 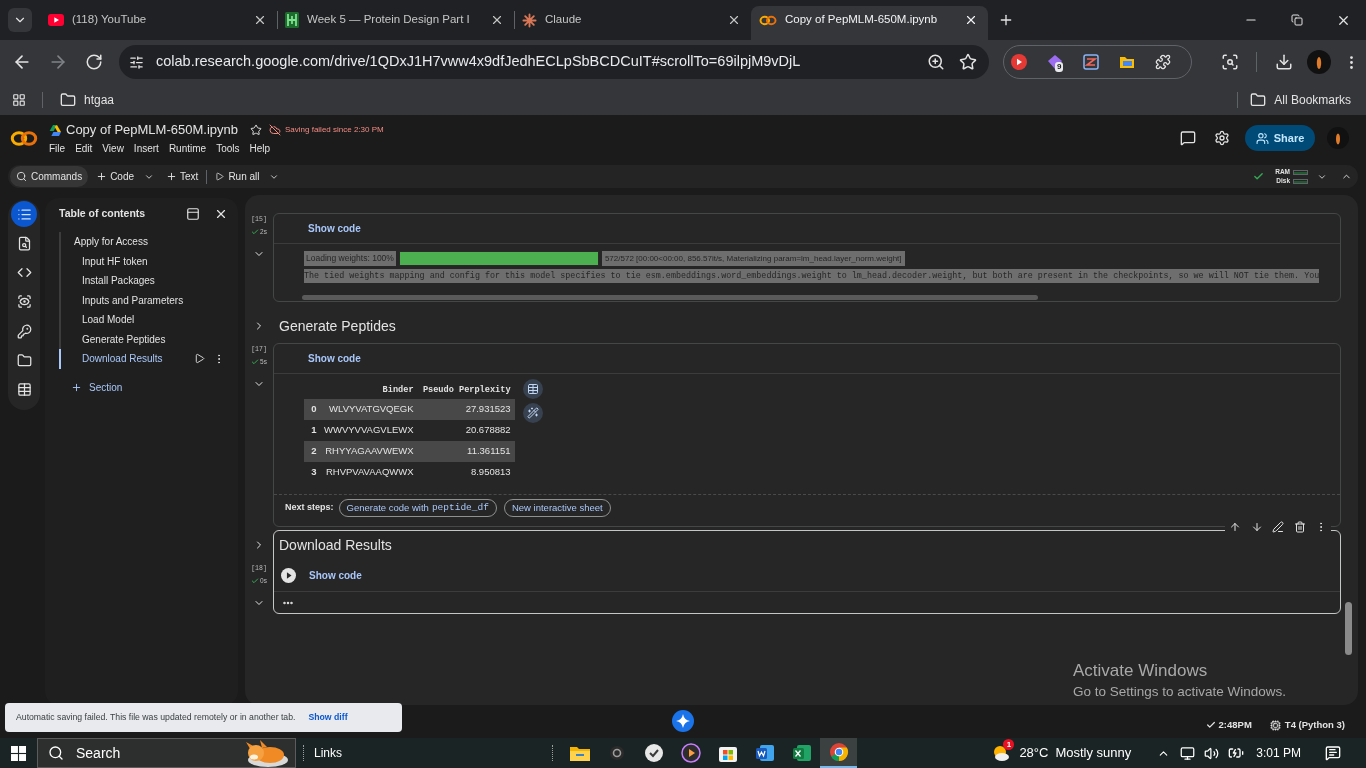 I want to click on sparkle-icon, so click(x=683, y=721).